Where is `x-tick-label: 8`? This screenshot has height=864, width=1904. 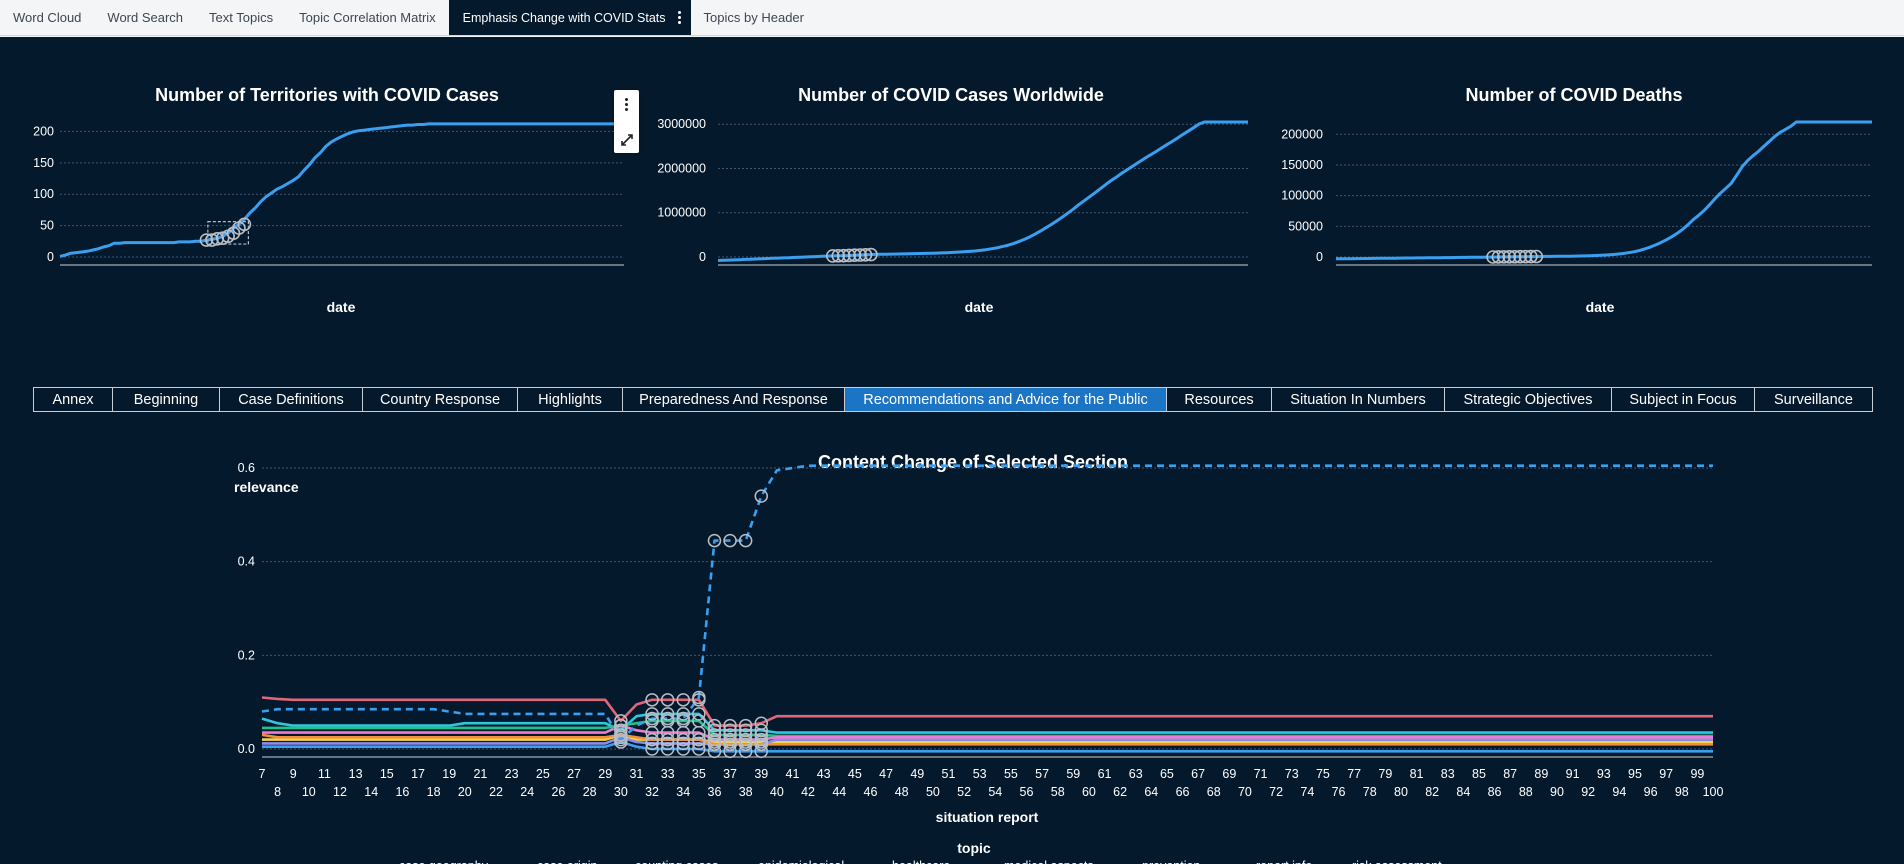
x-tick-label: 8 is located at coordinates (277, 792).